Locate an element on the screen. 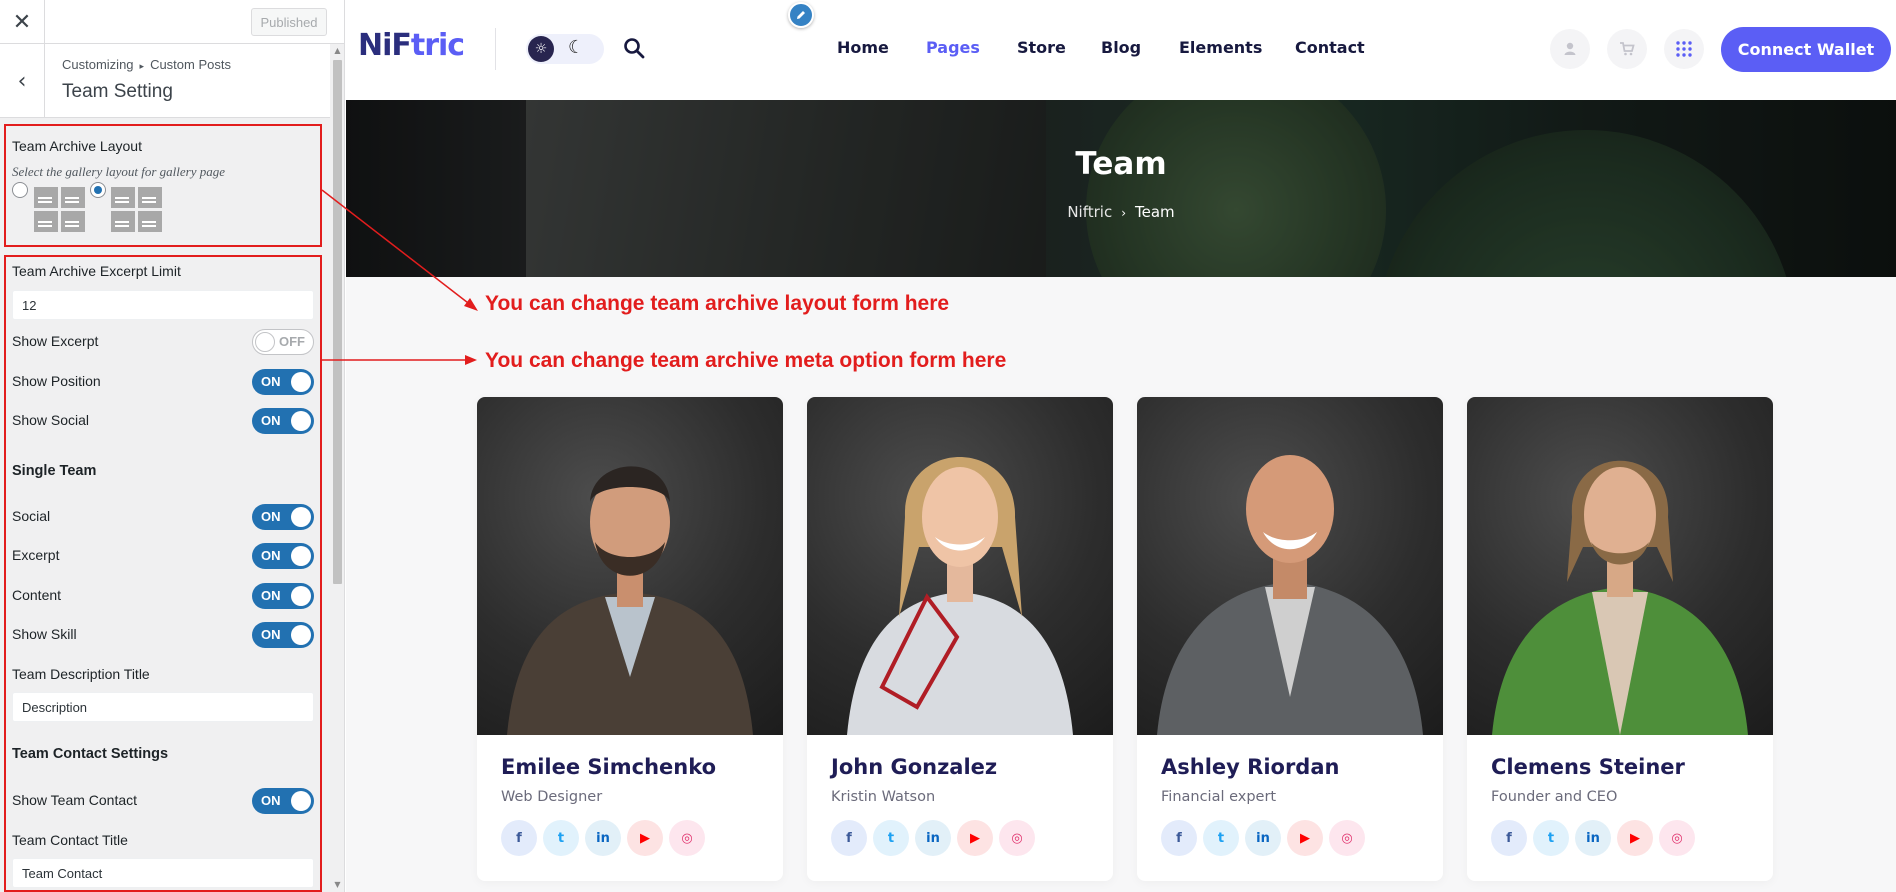  banner-breadcrumb: Niftric › Team is located at coordinates (1121, 212).